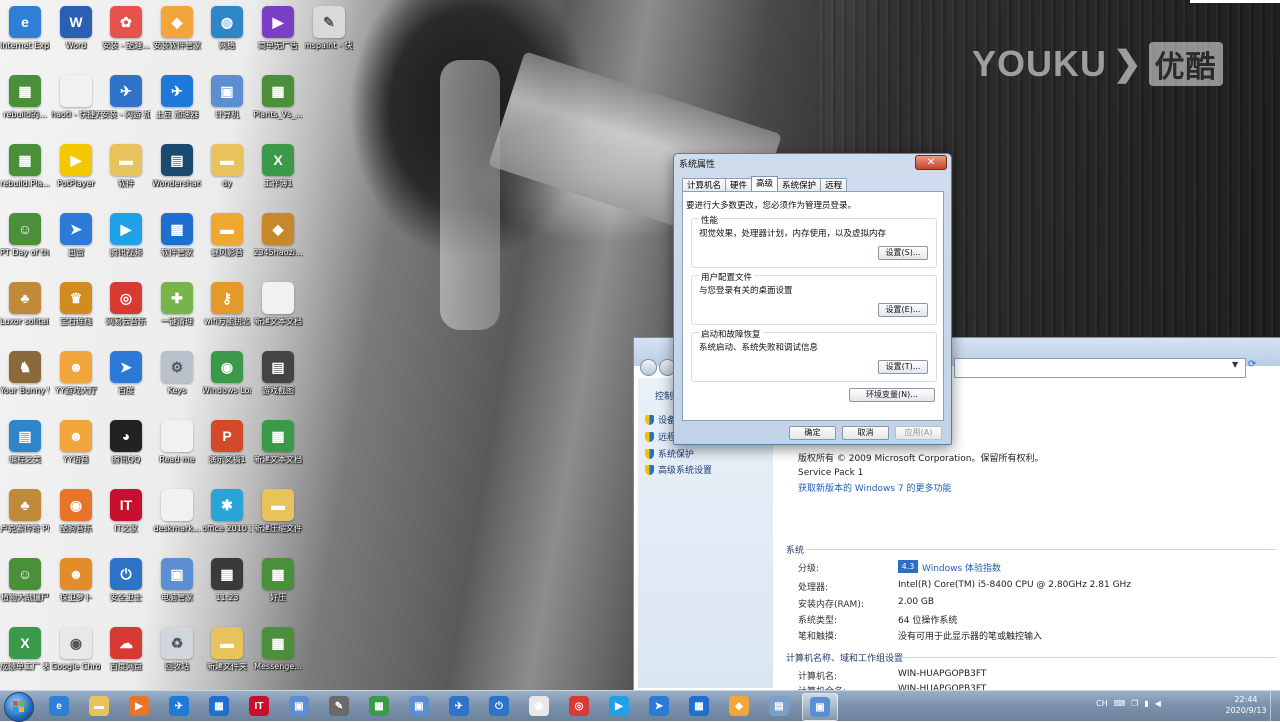  Describe the element at coordinates (227, 511) in the screenshot. I see `desktop-icon: ✱ office 2010 工具` at that location.